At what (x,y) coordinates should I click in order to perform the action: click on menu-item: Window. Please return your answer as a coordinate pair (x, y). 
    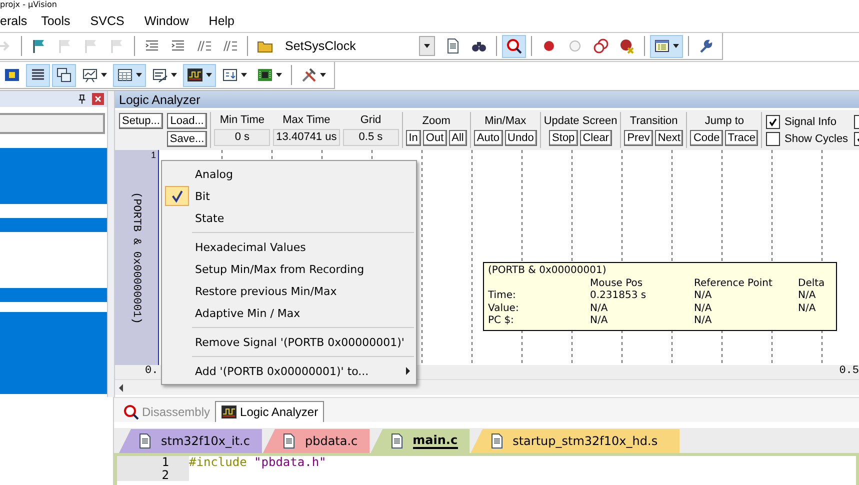
    Looking at the image, I should click on (171, 21).